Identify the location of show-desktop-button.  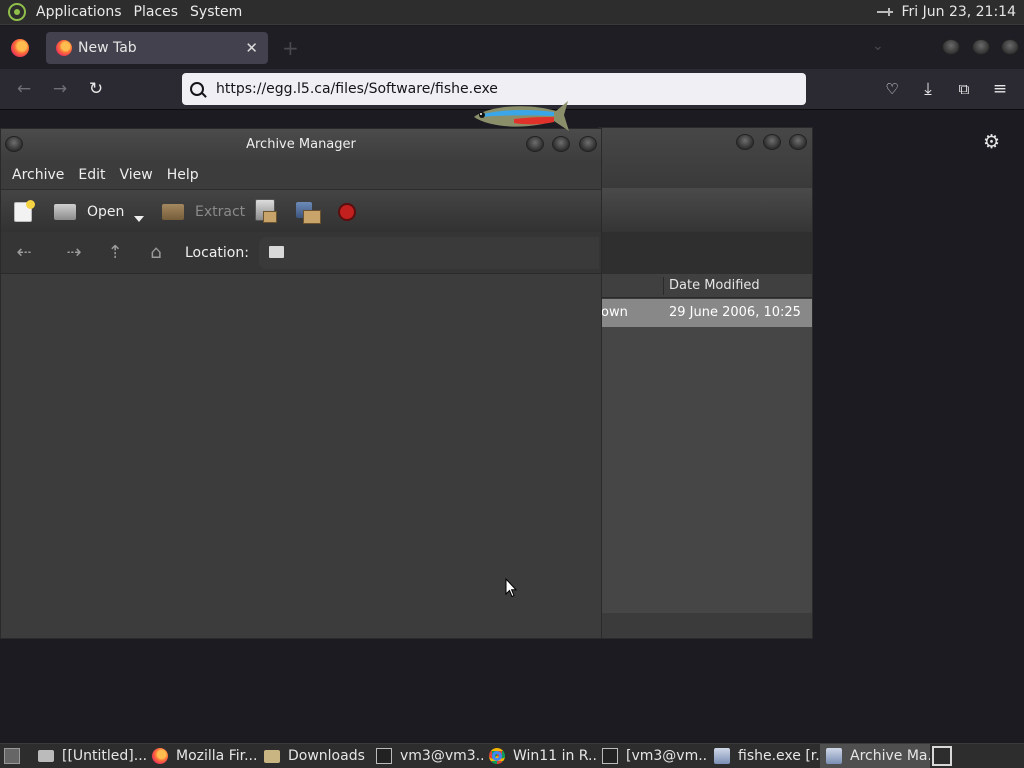
(16, 756).